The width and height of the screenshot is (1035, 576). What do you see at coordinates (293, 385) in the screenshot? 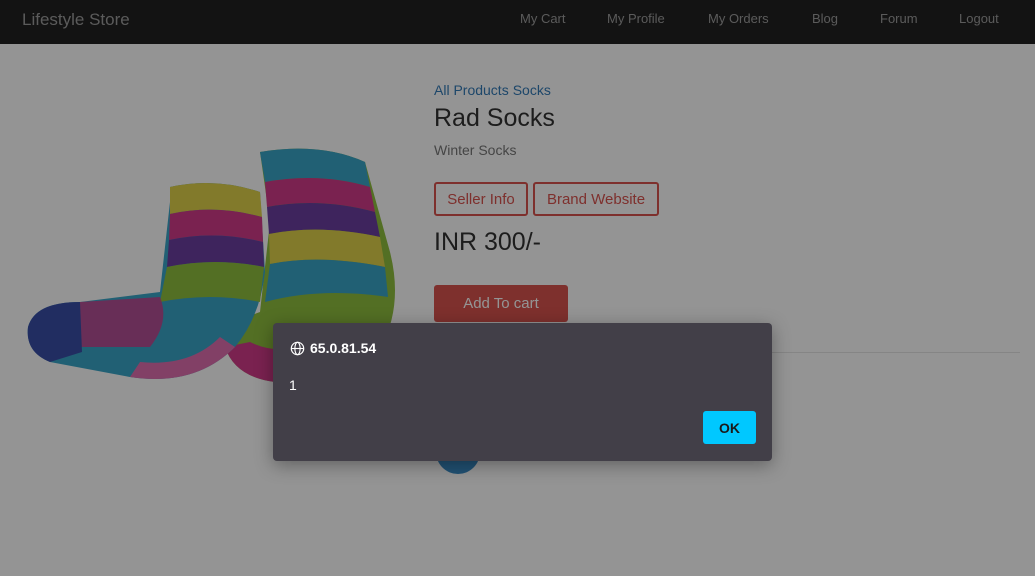
I see `dialog-message: 1` at bounding box center [293, 385].